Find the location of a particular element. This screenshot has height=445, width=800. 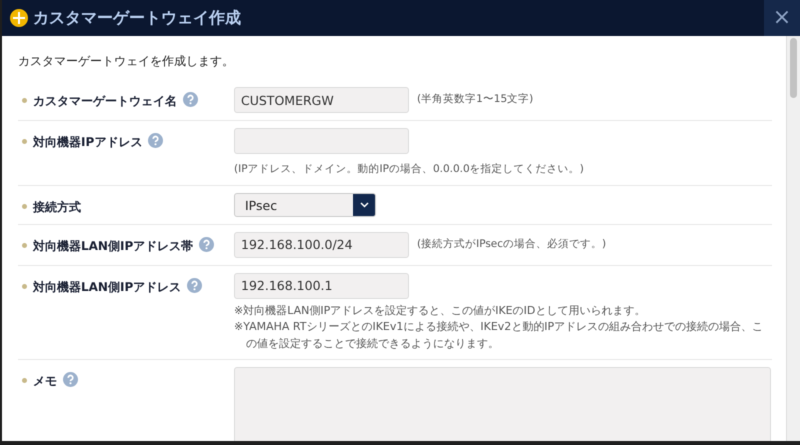

intro-text: カスタマーゲートウェイを作成します。 is located at coordinates (126, 61).